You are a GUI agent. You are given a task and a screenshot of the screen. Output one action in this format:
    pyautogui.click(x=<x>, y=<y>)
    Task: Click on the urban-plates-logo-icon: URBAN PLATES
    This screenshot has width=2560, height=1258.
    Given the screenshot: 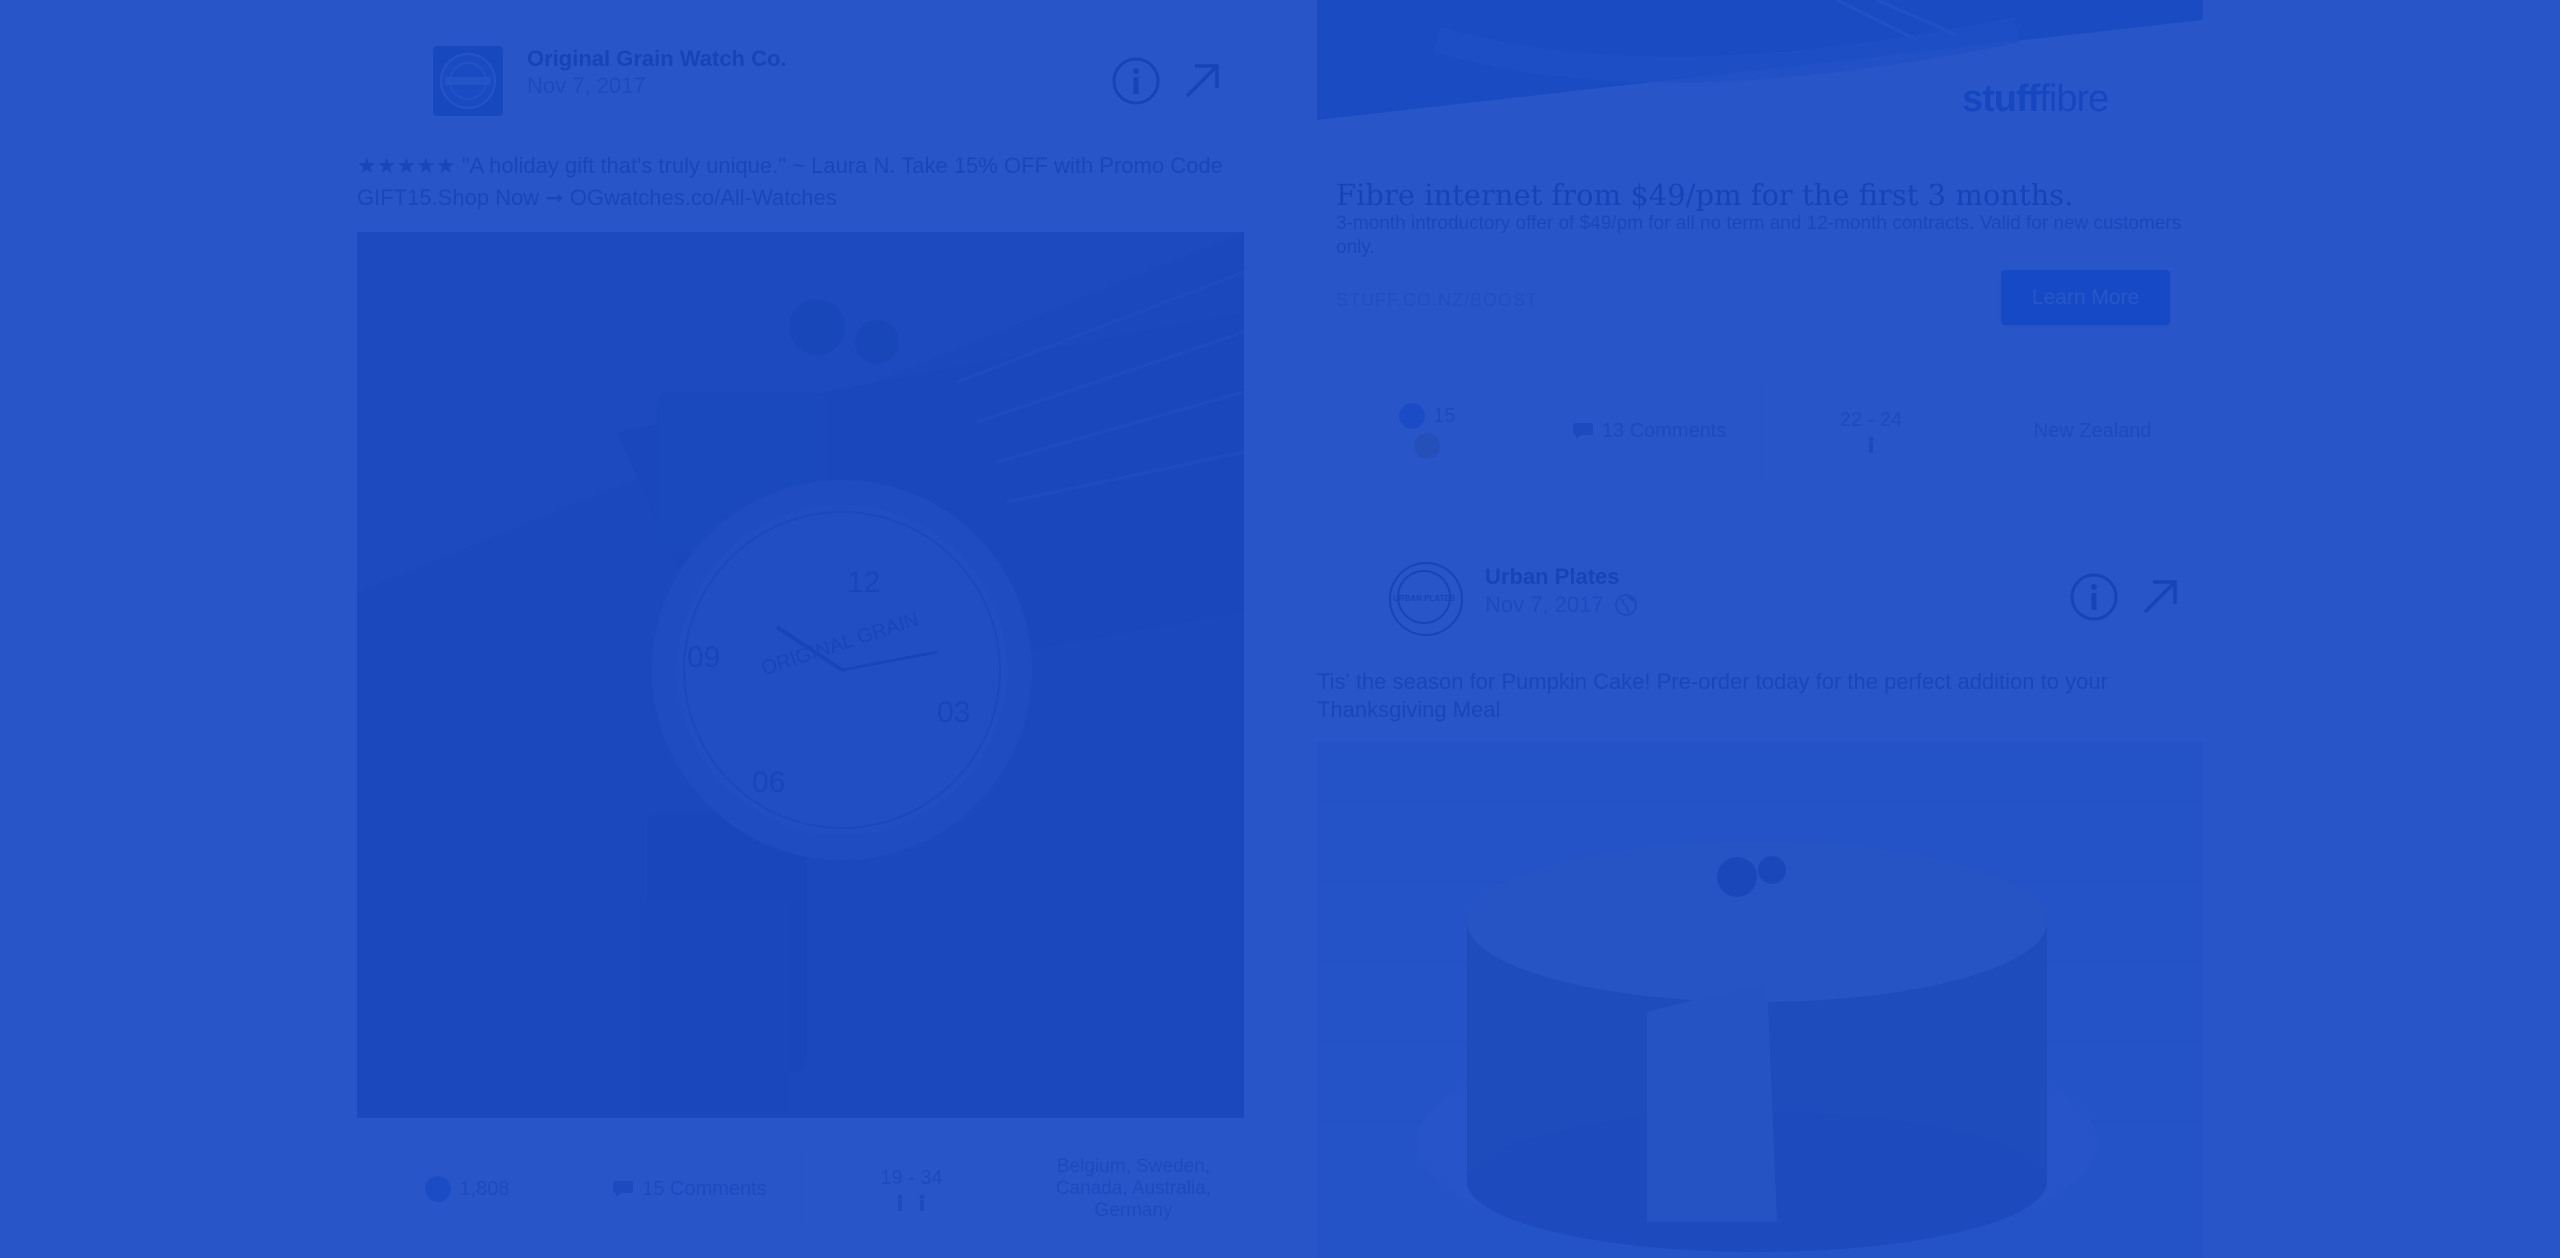 What is the action you would take?
    pyautogui.click(x=1424, y=597)
    